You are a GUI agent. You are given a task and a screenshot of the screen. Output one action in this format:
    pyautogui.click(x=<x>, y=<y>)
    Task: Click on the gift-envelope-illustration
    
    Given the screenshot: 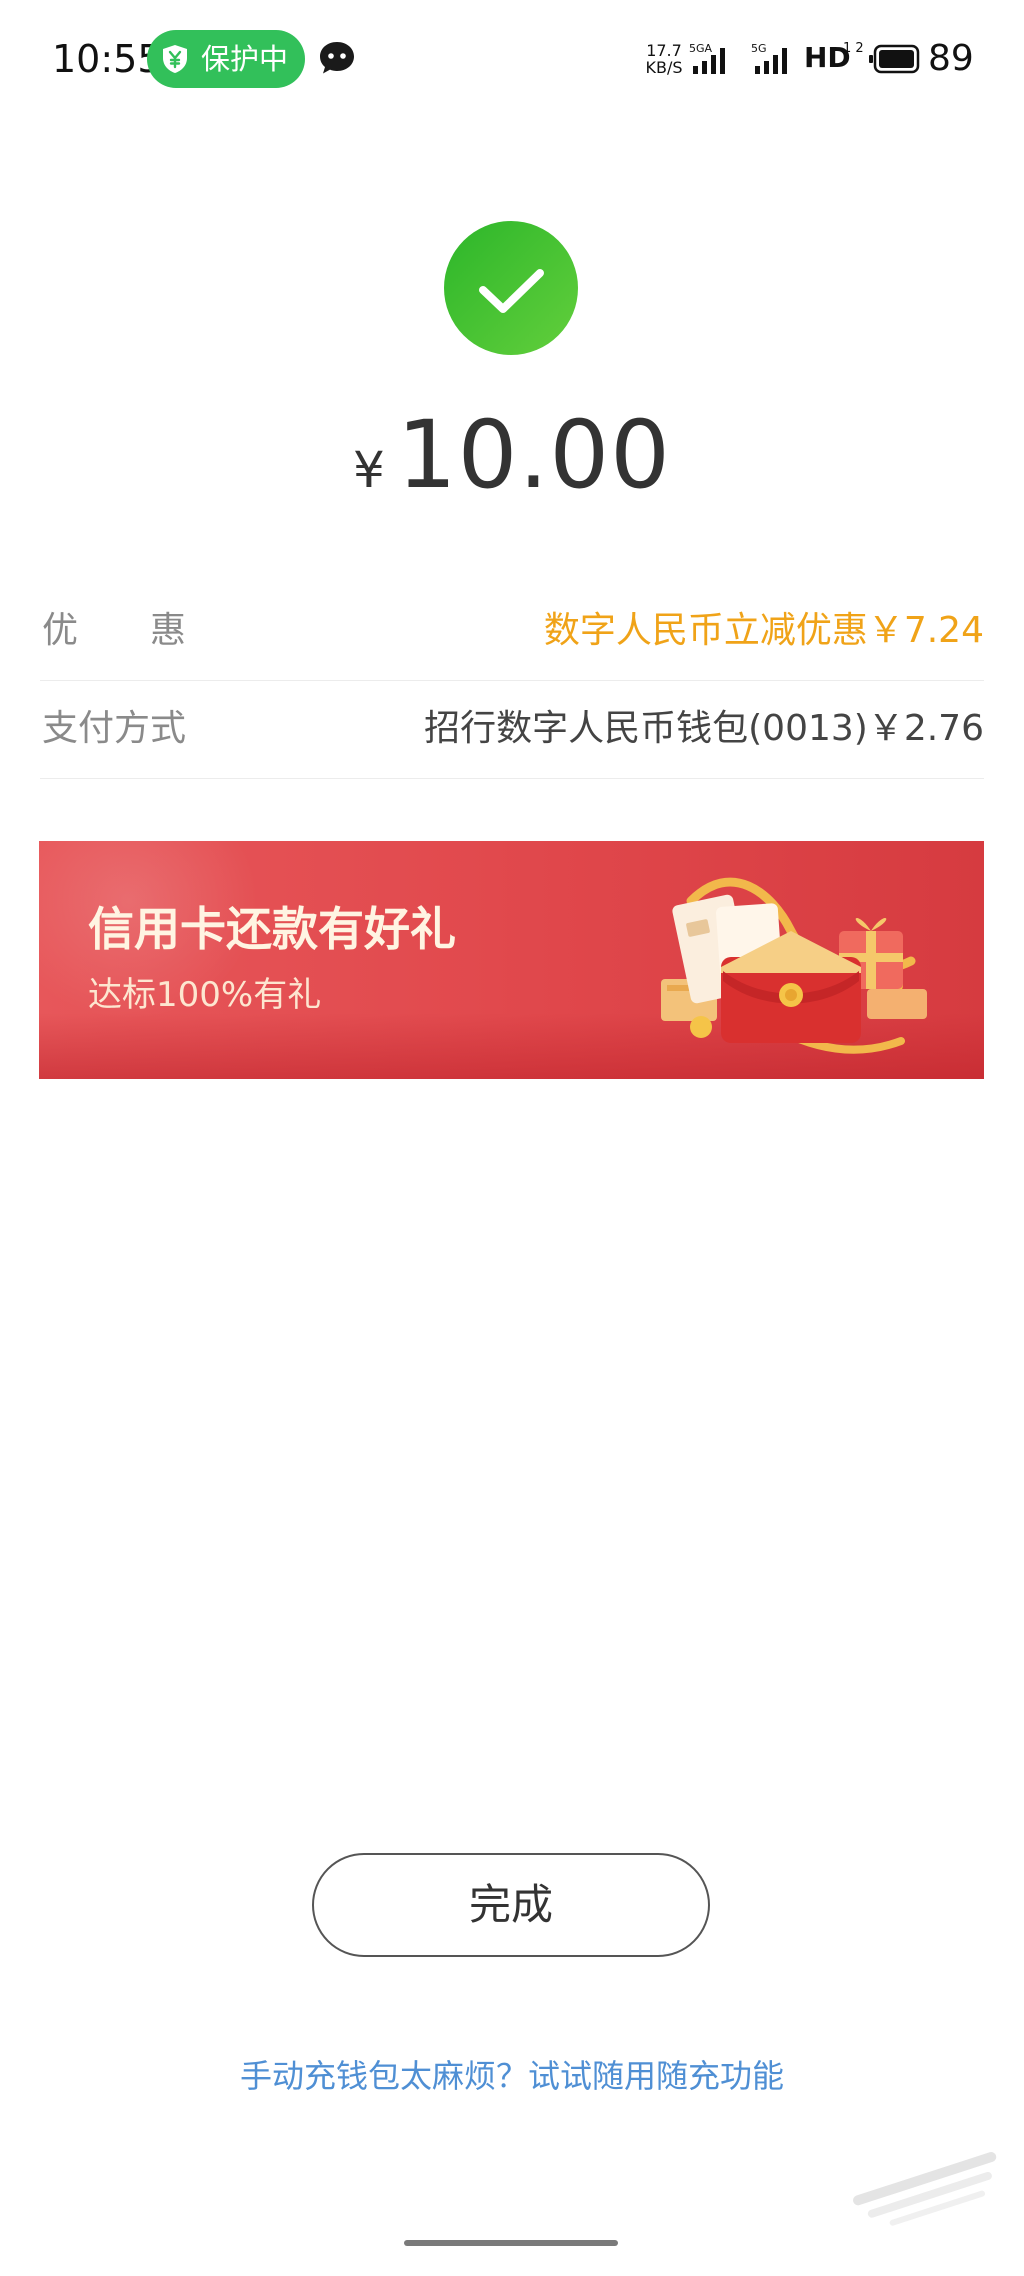 What is the action you would take?
    pyautogui.click(x=794, y=965)
    